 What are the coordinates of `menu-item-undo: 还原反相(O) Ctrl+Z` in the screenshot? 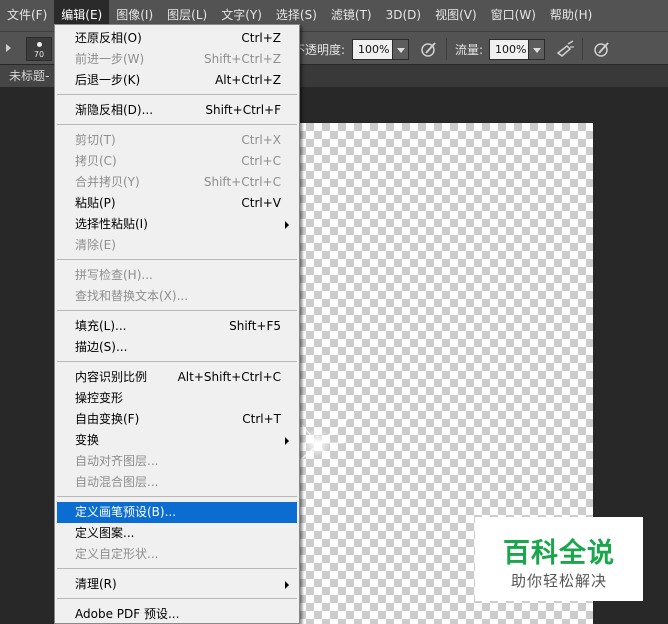 It's located at (177, 38).